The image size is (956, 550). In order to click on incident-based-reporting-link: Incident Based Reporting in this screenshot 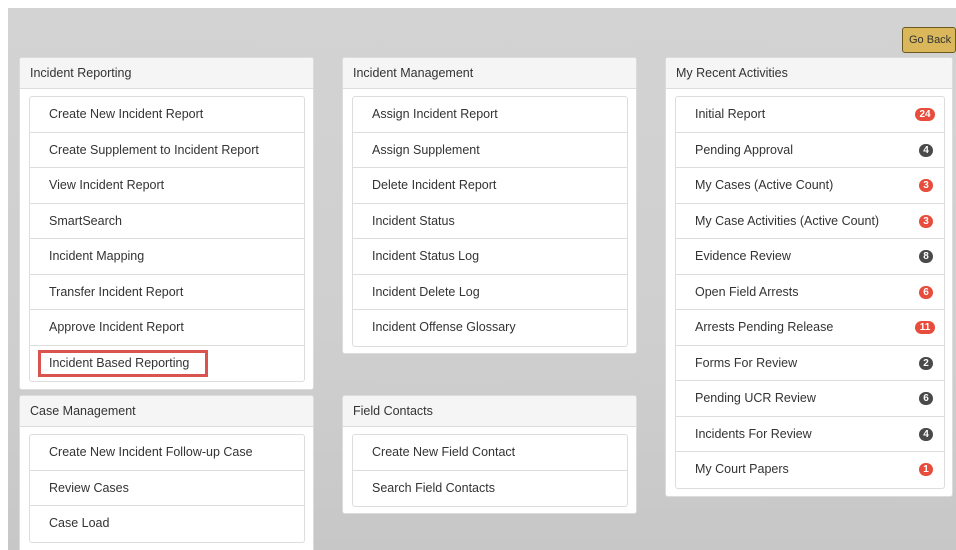, I will do `click(167, 364)`.